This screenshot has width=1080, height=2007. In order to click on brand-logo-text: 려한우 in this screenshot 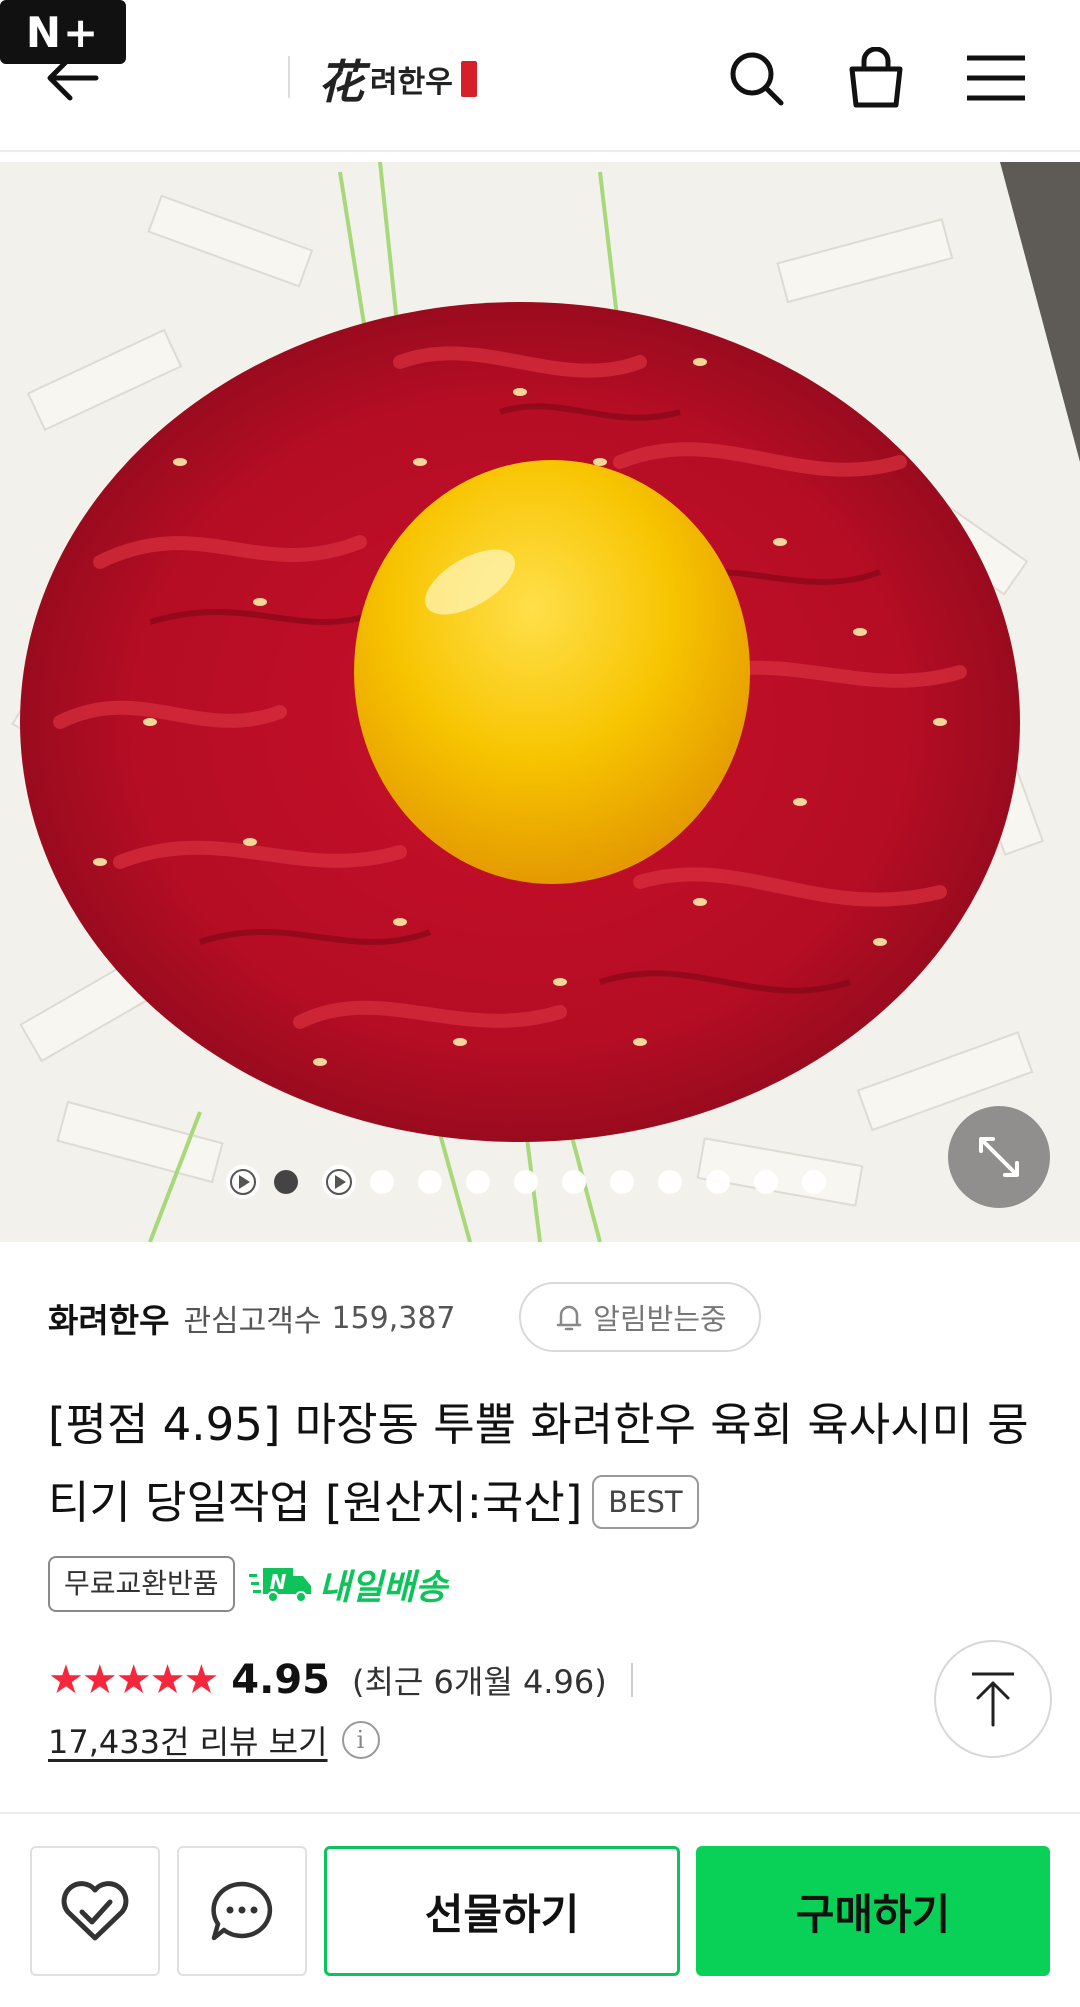, I will do `click(411, 82)`.